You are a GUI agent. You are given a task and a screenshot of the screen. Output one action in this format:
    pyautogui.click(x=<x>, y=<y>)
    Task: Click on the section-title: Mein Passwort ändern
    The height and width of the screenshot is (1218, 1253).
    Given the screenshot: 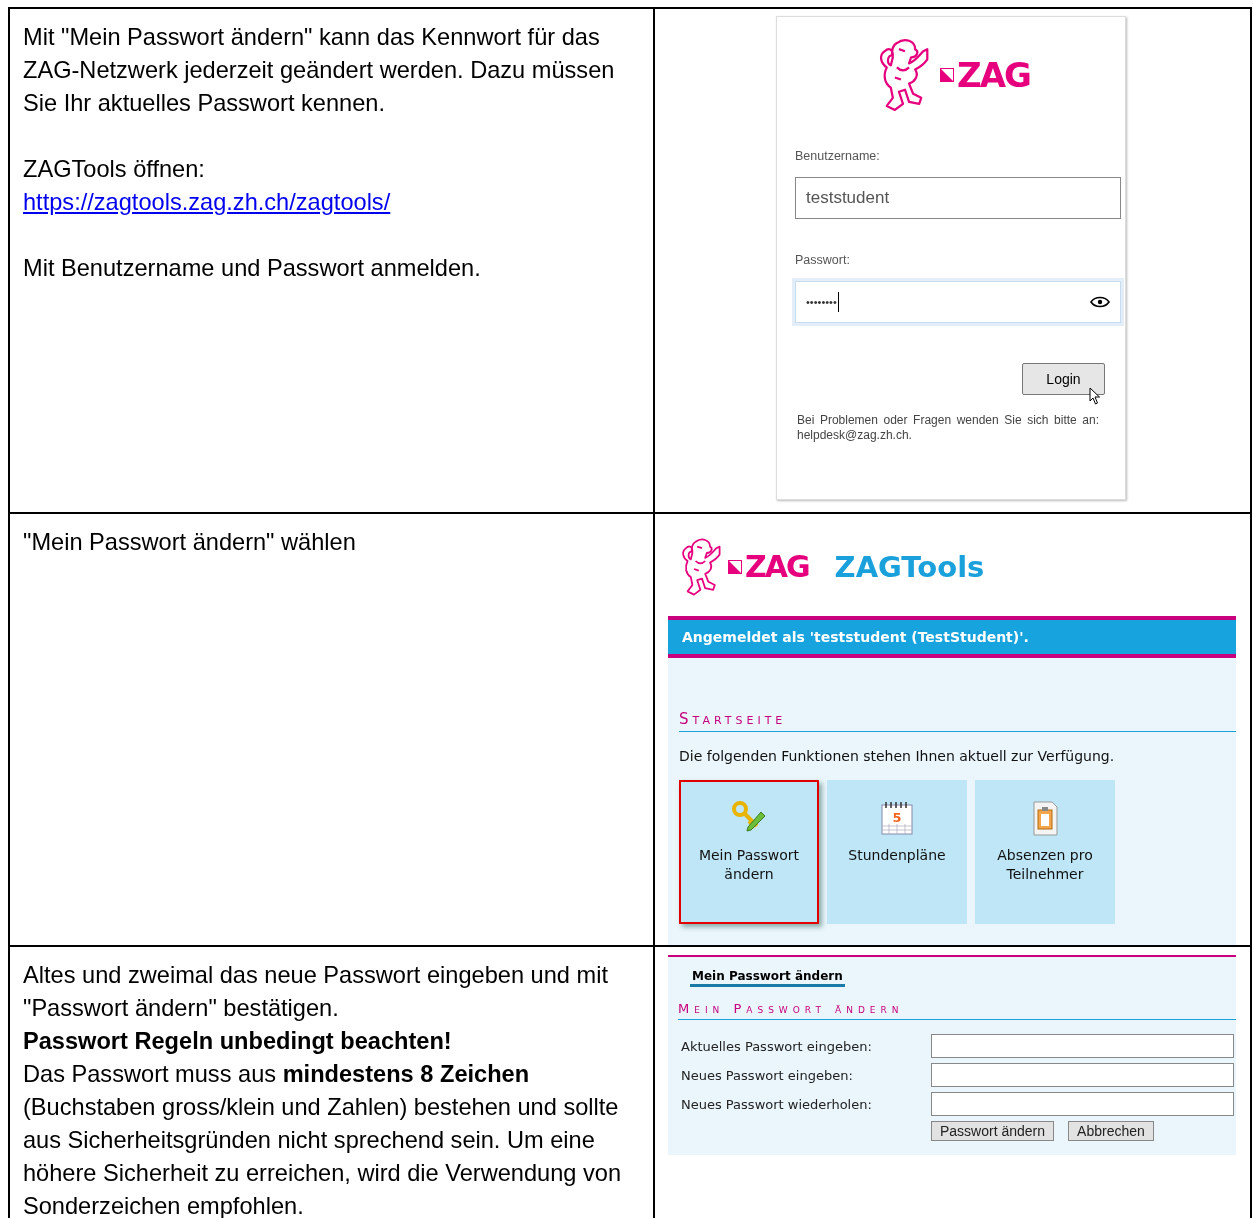 What is the action you would take?
    pyautogui.click(x=957, y=1010)
    